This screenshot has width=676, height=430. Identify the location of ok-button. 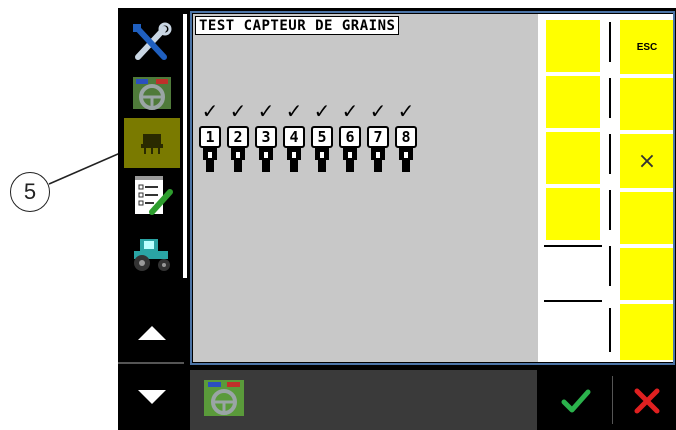
(576, 401).